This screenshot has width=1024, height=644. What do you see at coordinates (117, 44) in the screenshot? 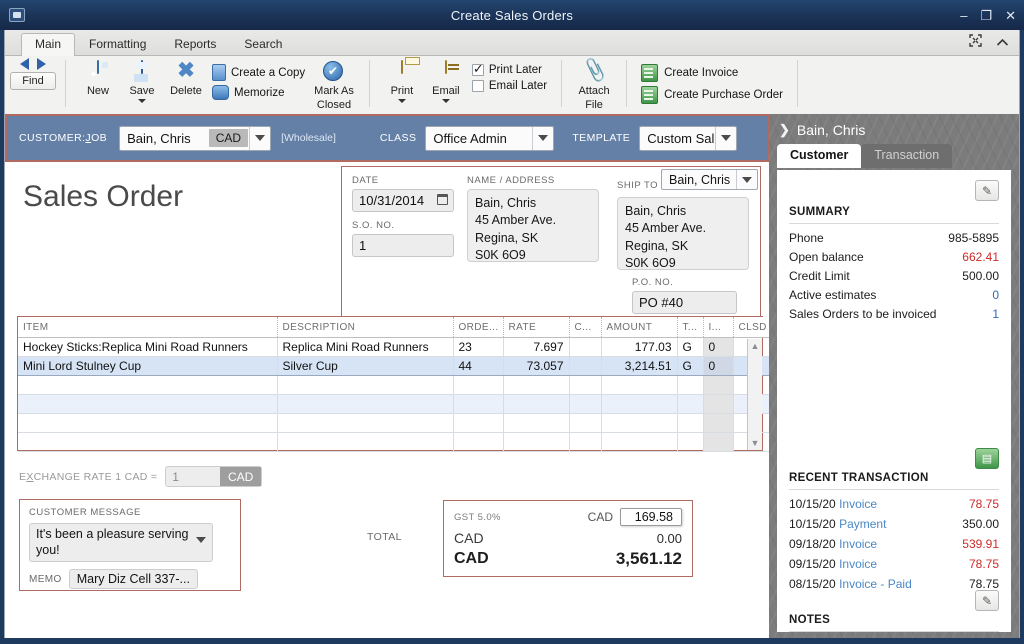
I see `tab-formatting: Formatting` at bounding box center [117, 44].